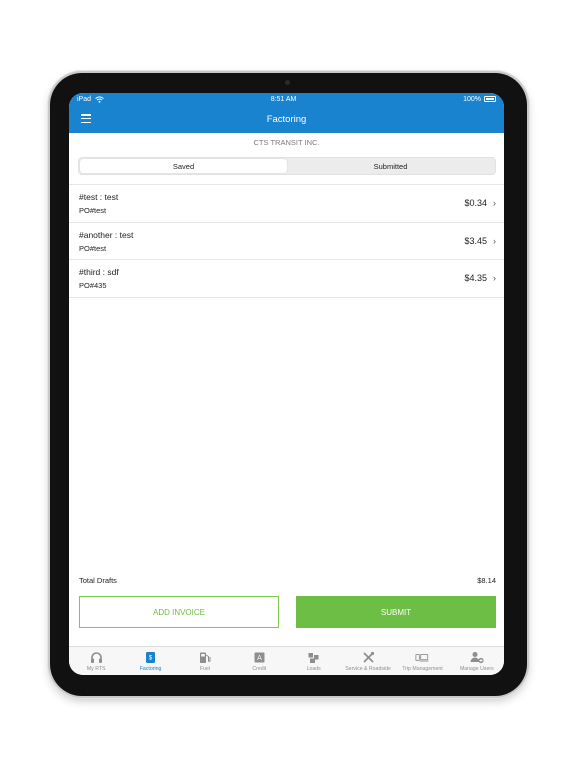 This screenshot has width=576, height=768. Describe the element at coordinates (368, 657) in the screenshot. I see `tools-icon` at that location.